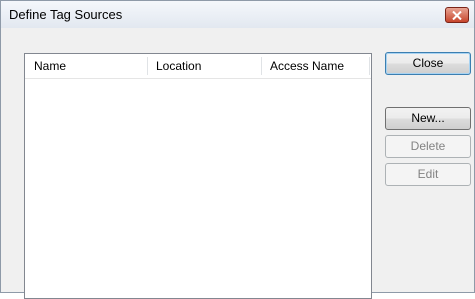 This screenshot has height=299, width=475. I want to click on title-bar: Define Tag Sources, so click(237, 14).